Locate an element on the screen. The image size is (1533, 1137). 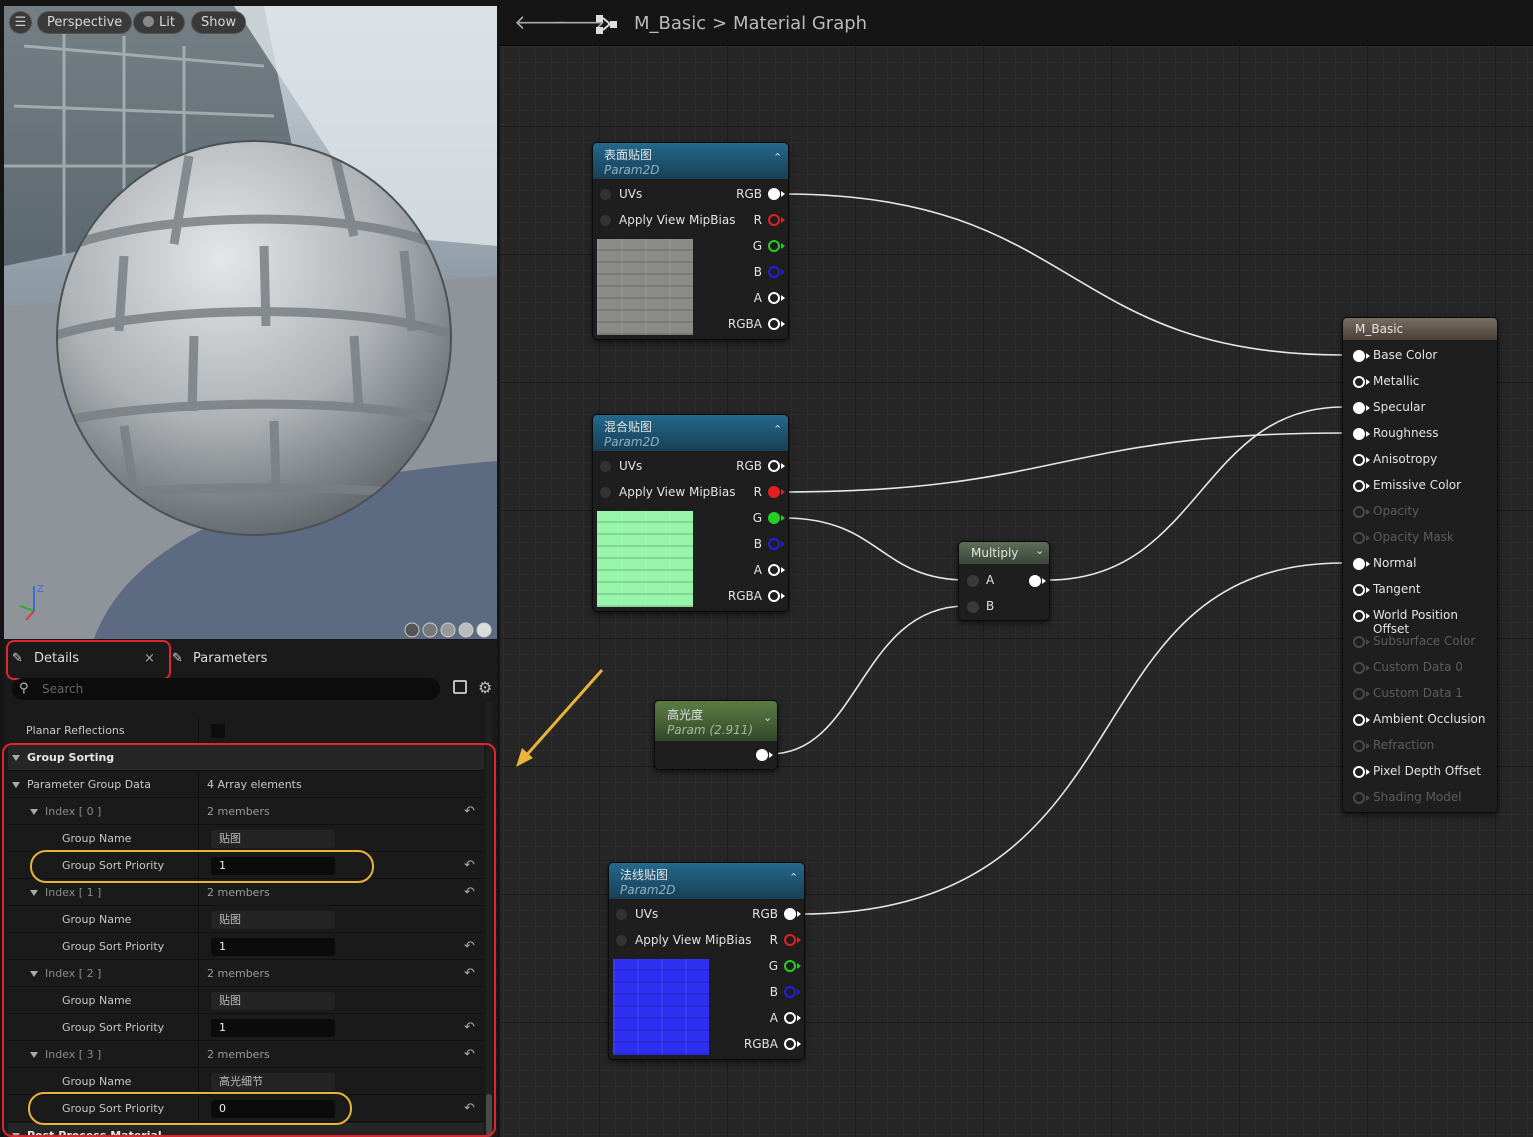
output-pin-label: RGBA is located at coordinates (744, 324).